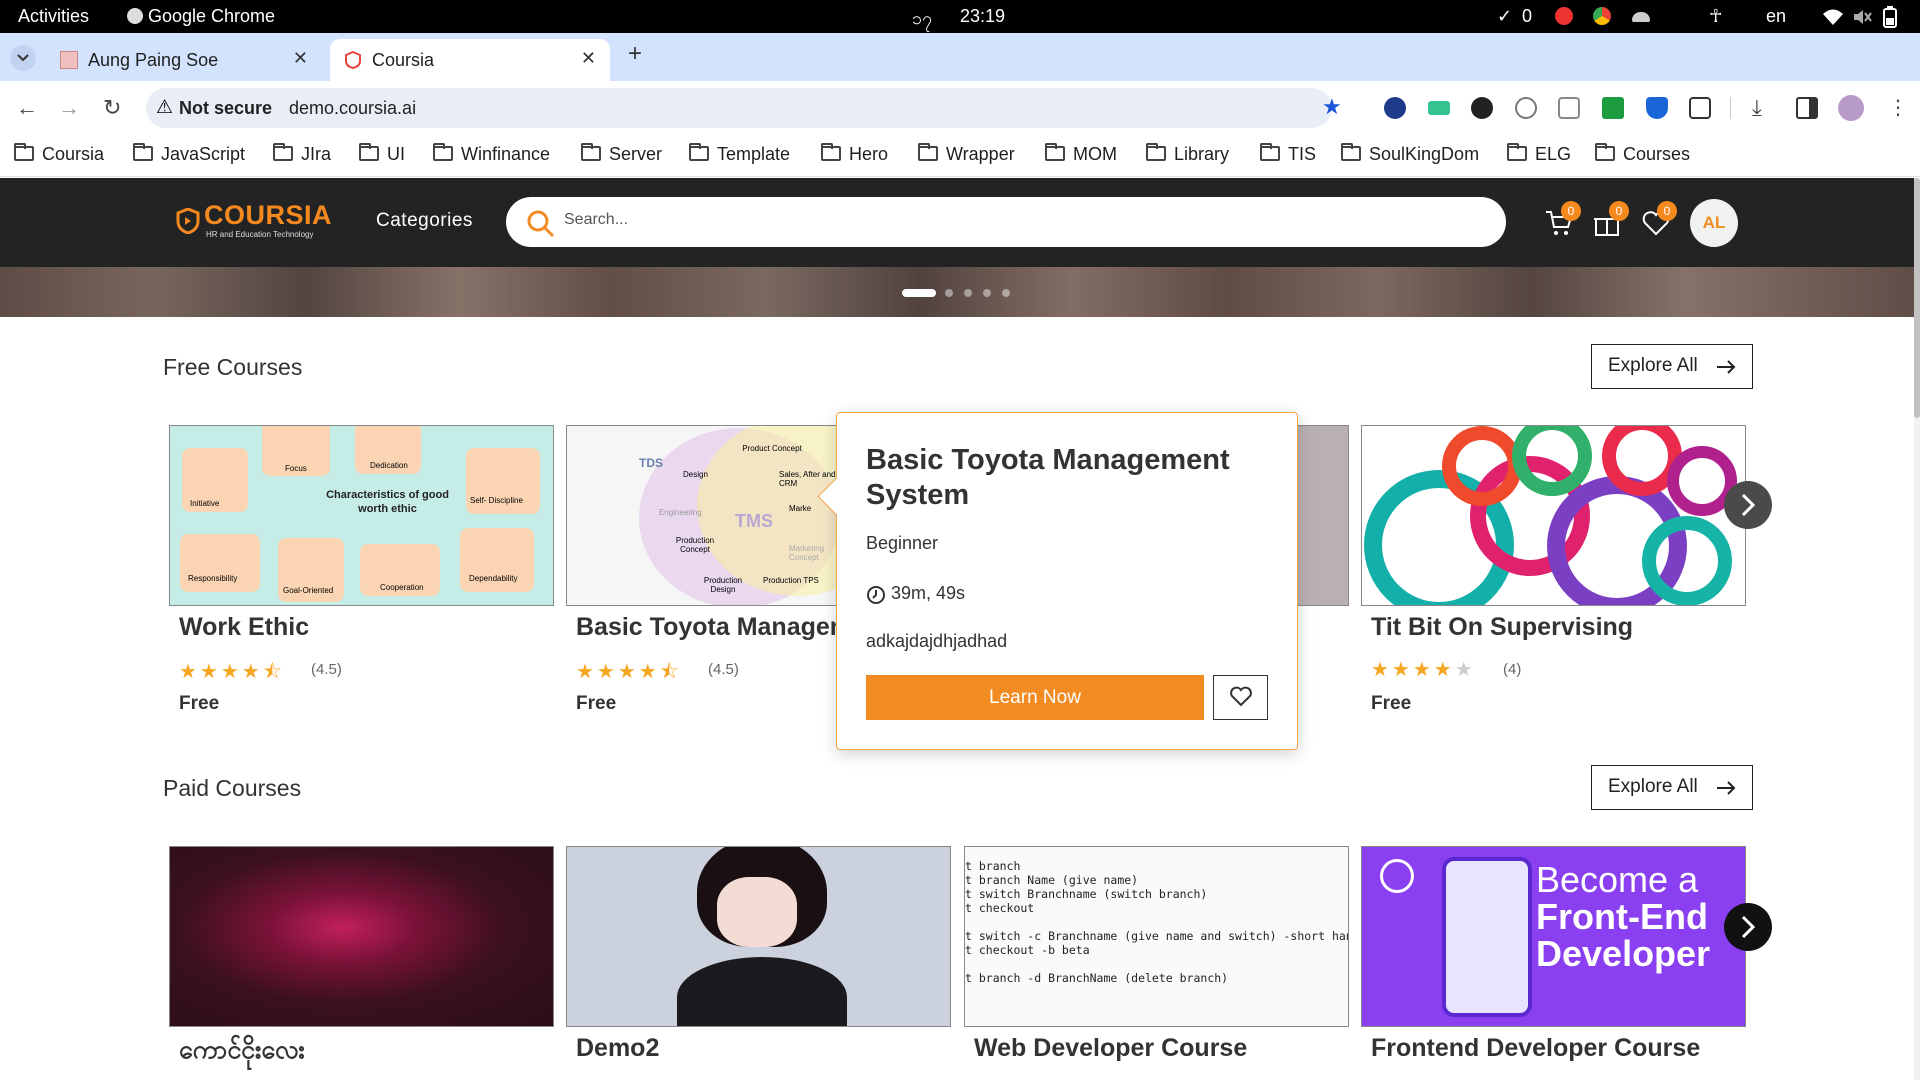 The height and width of the screenshot is (1080, 1920). What do you see at coordinates (919, 293) in the screenshot?
I see `carousel-dot-active` at bounding box center [919, 293].